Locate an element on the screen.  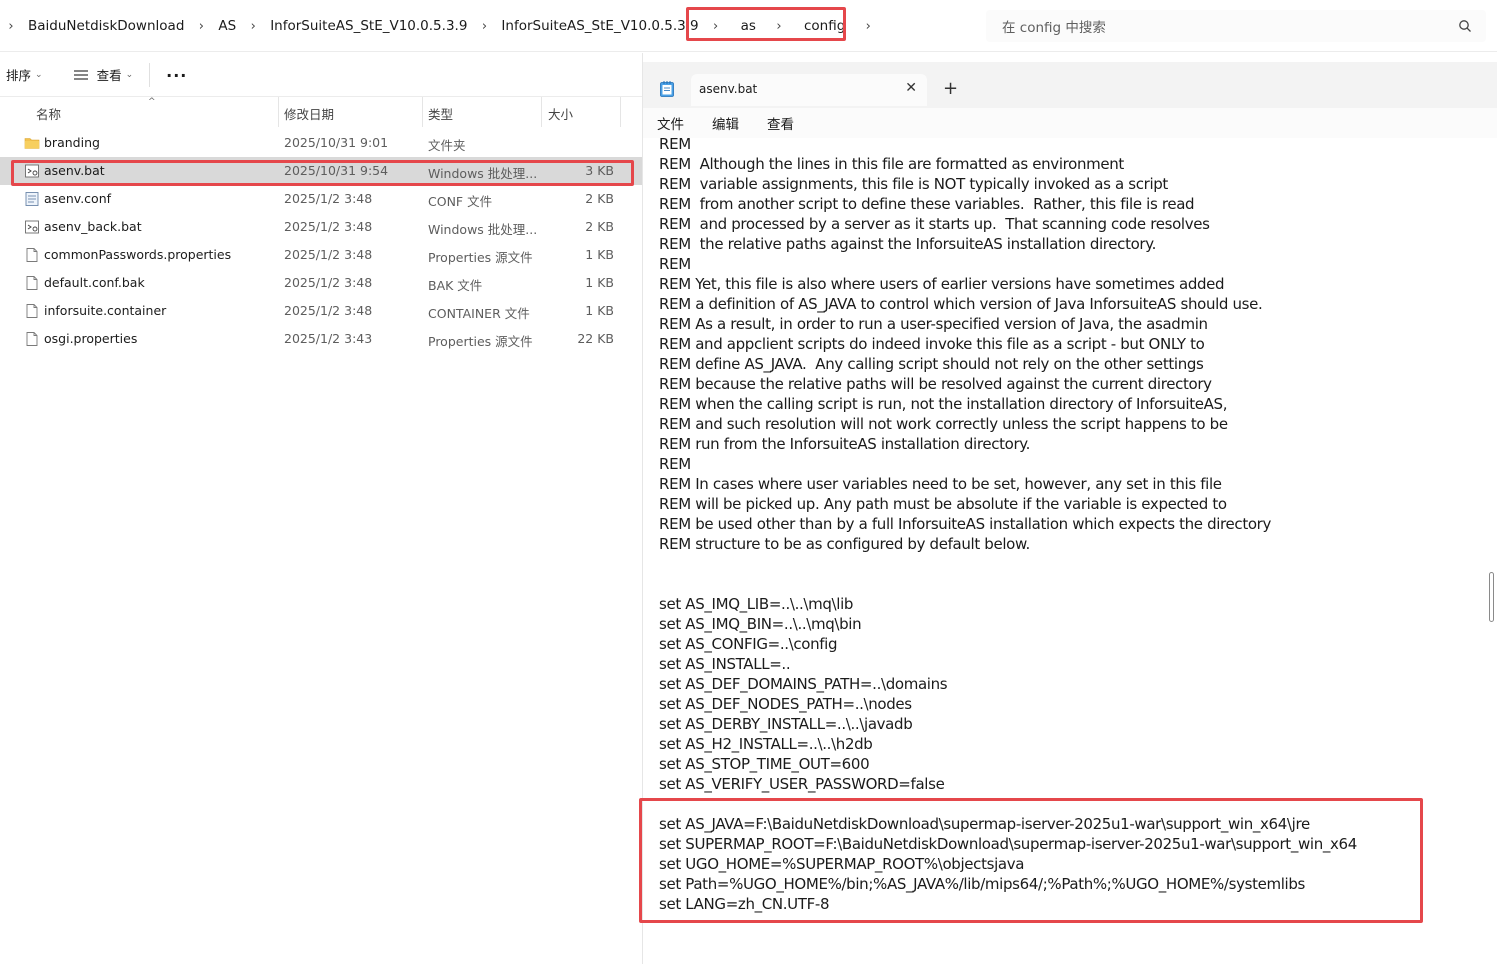
file-row: branding 2025/10/31 9:01 文件夹 is located at coordinates (321, 143).